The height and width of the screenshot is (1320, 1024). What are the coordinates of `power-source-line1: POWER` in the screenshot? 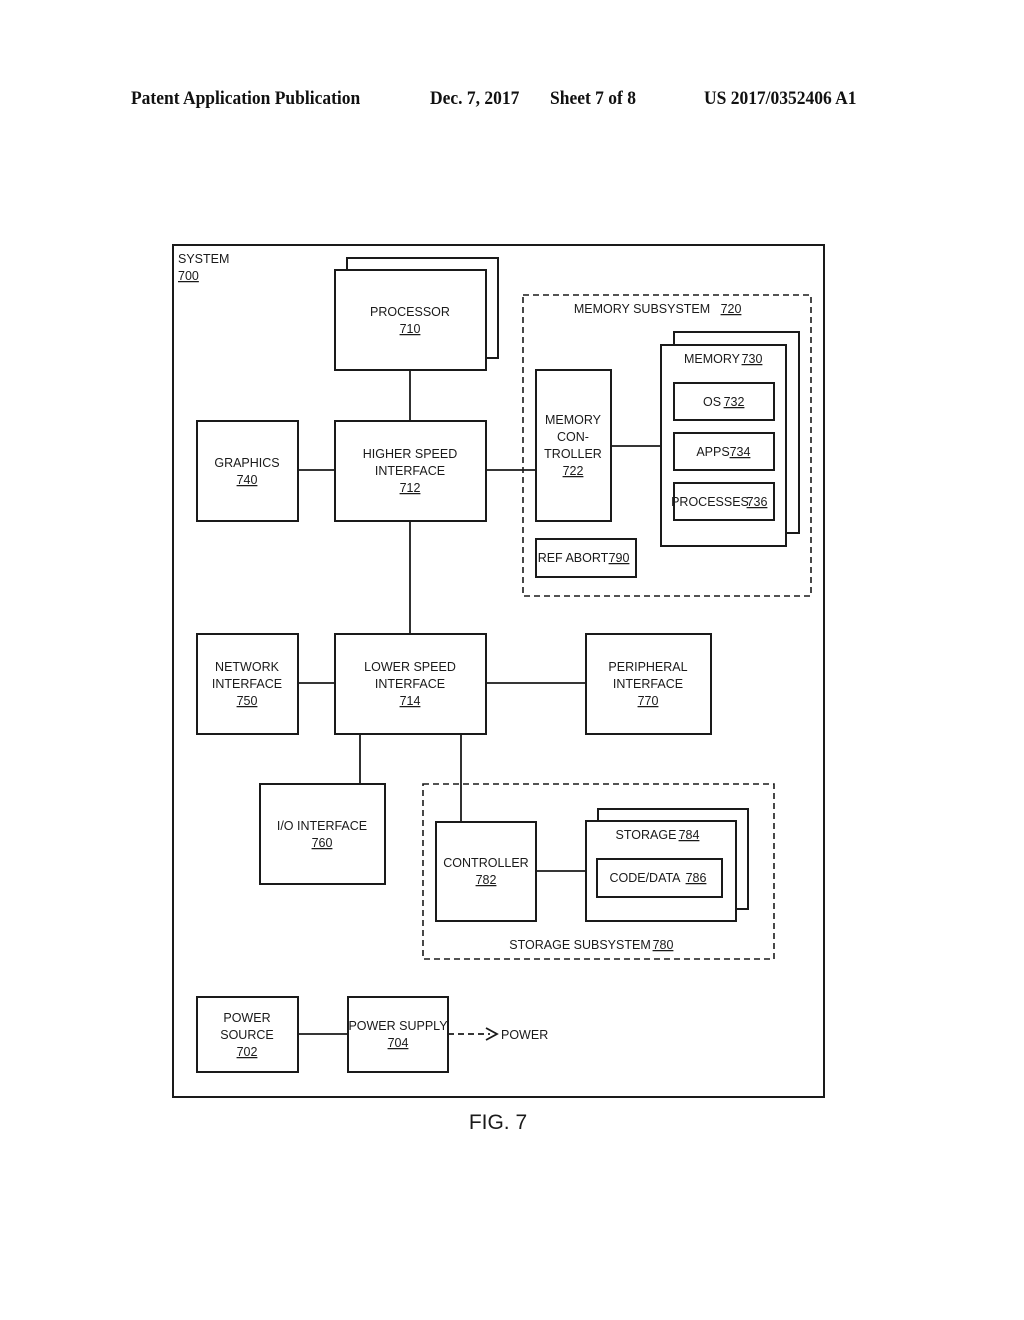 It's located at (246, 1018).